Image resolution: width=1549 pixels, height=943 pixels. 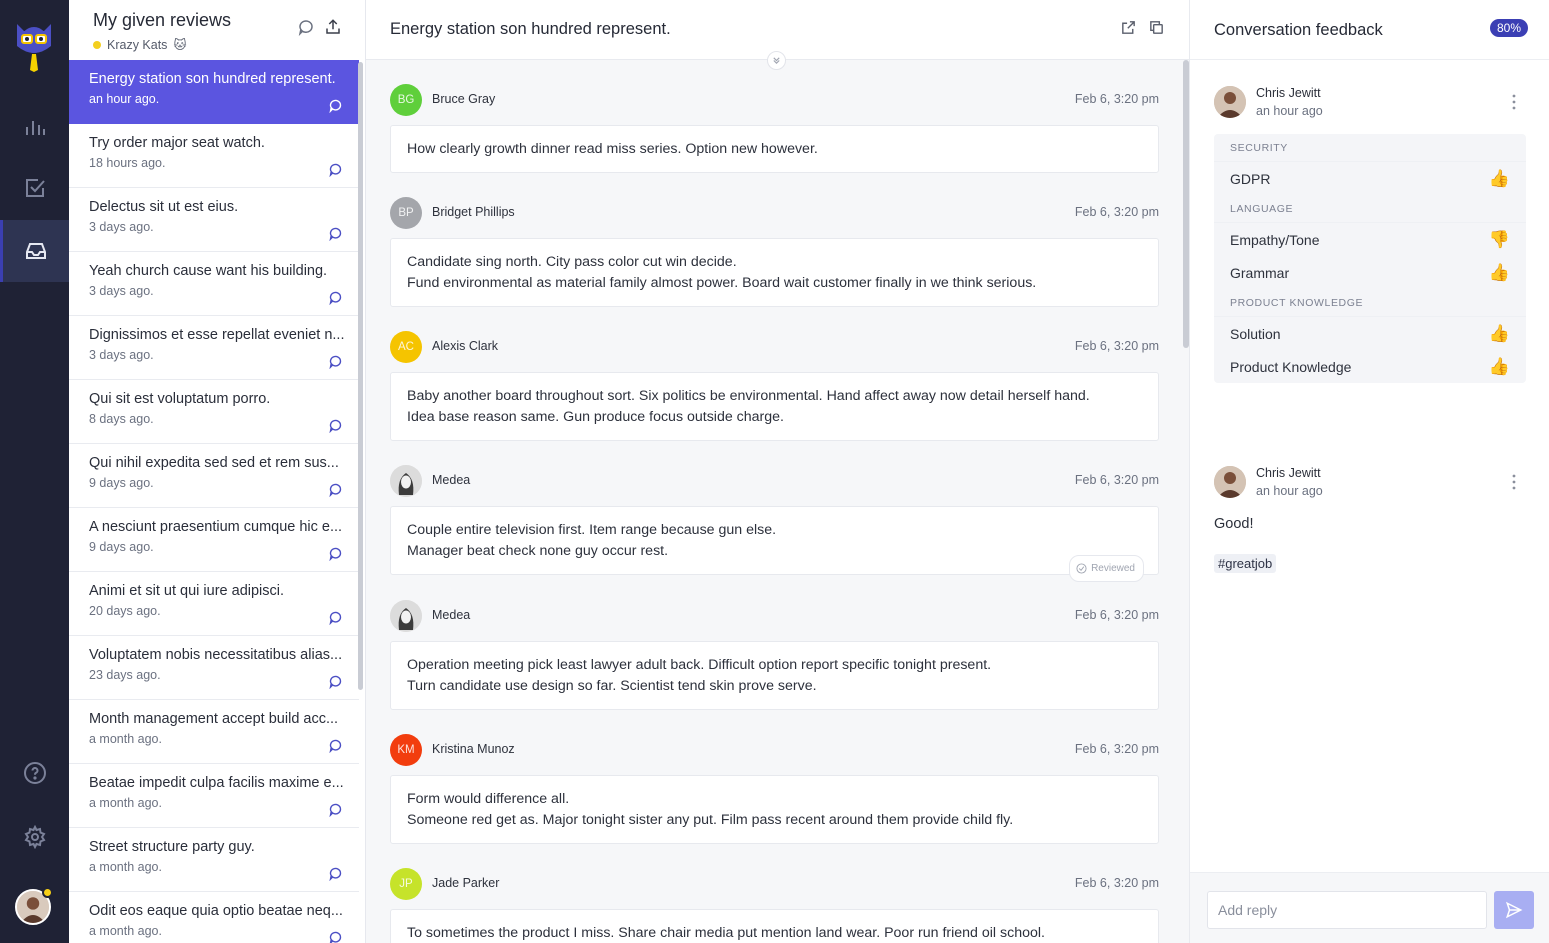 I want to click on chevrons-down-icon, so click(x=776, y=61).